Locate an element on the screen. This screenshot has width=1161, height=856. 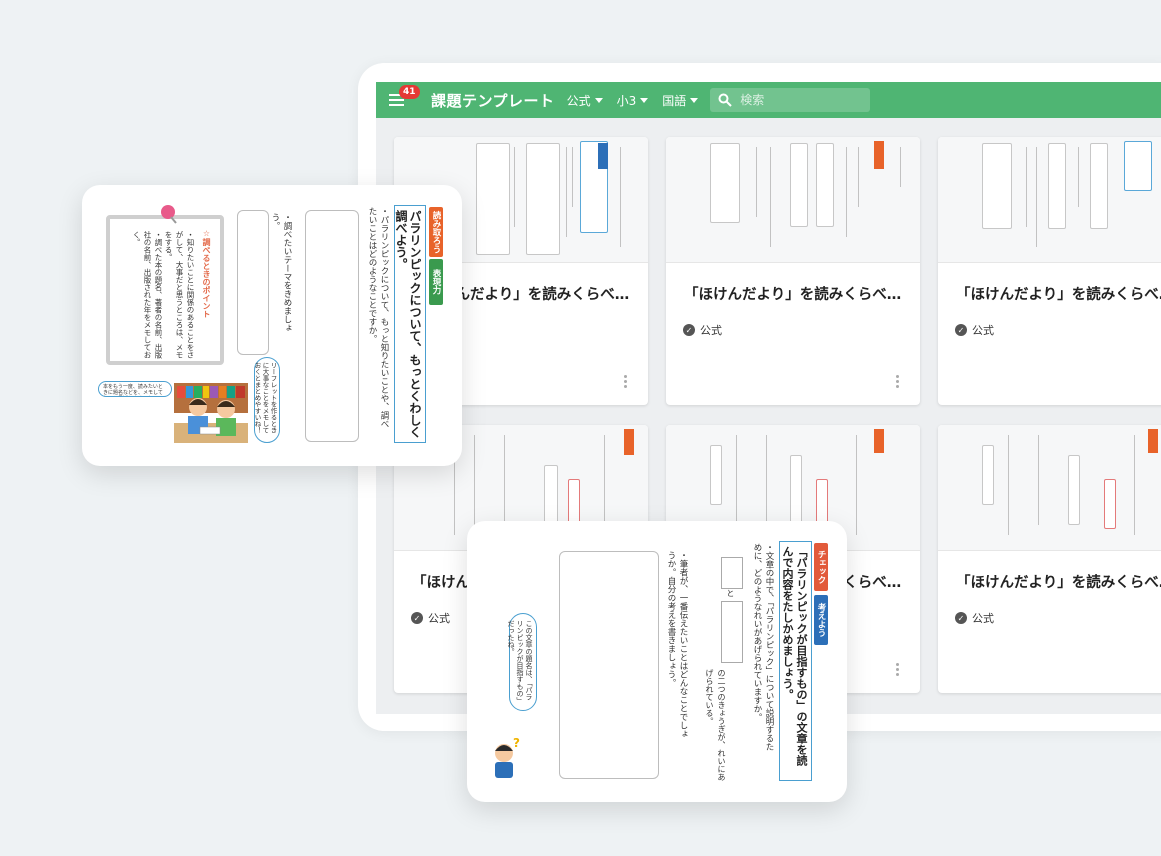
pushpin-icon is located at coordinates (169, 214).